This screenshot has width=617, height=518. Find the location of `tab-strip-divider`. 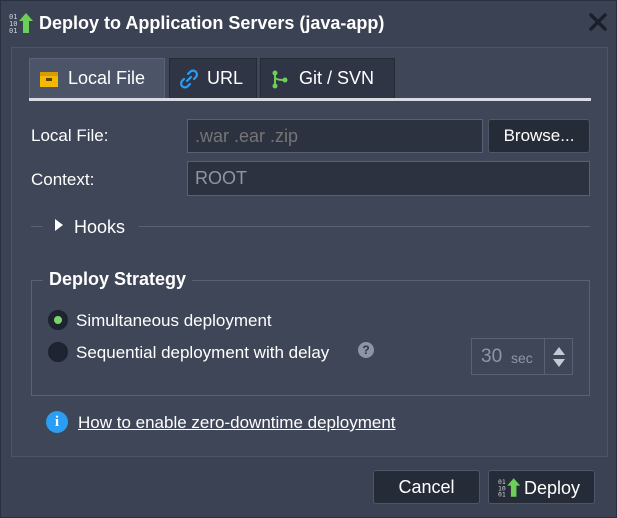

tab-strip-divider is located at coordinates (310, 99).